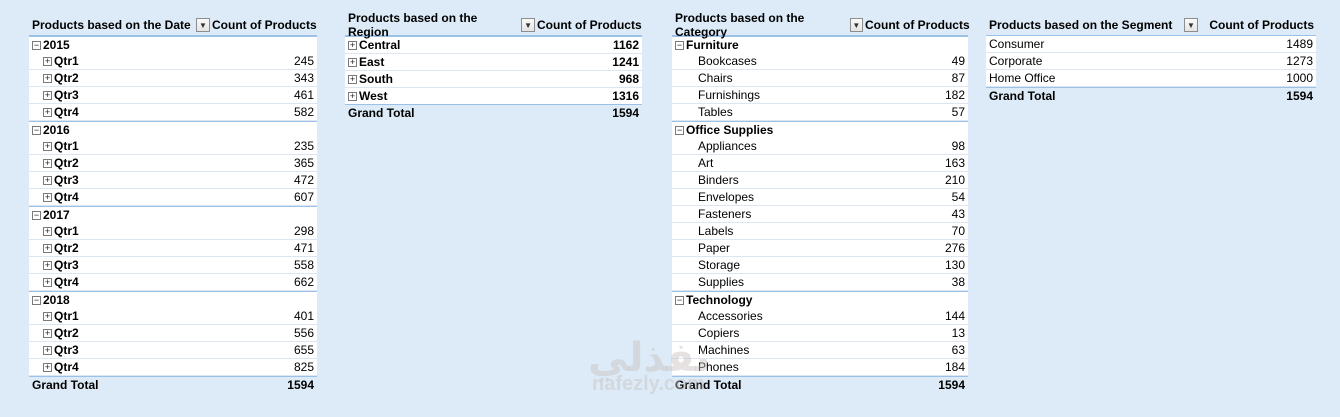  I want to click on subcategory-row-label-cell: Binders, so click(768, 180).